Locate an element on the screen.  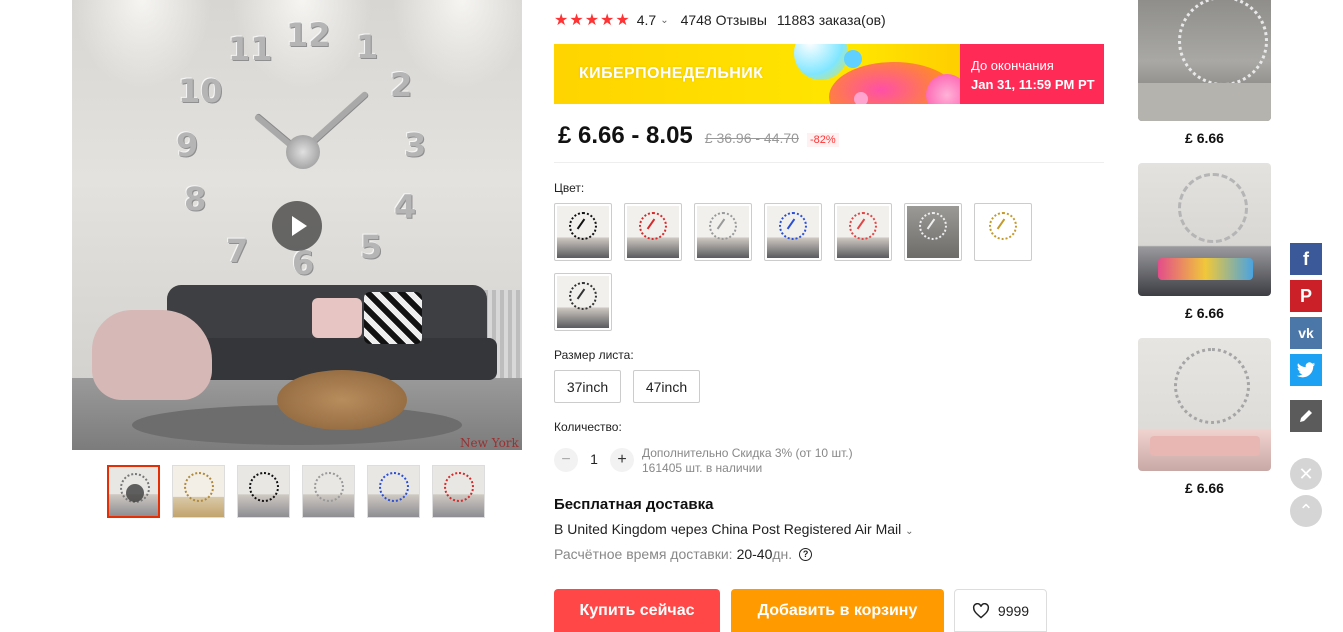
quantity-increase-button: + is located at coordinates (622, 460).